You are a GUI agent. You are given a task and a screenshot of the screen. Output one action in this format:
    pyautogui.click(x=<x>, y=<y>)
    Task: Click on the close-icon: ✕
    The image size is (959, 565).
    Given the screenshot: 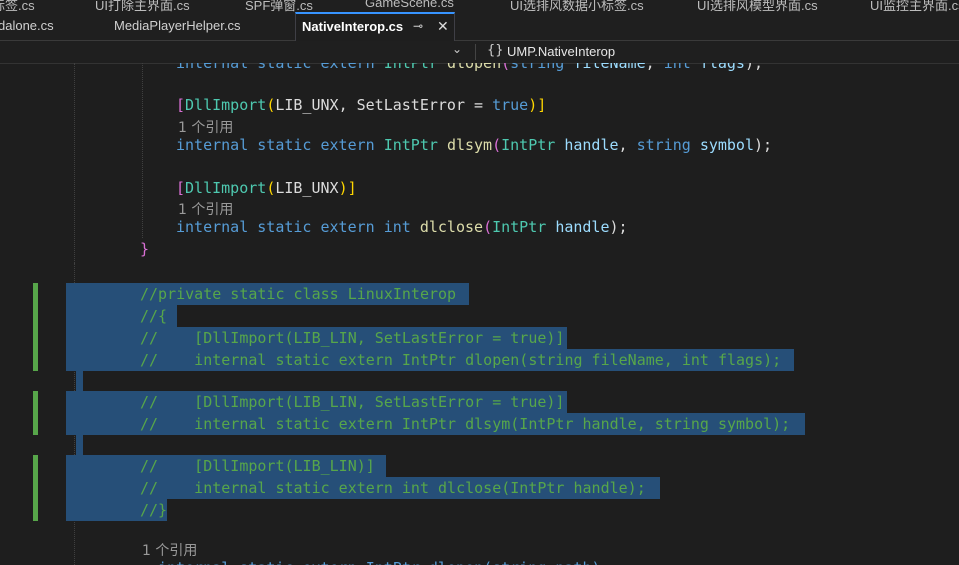 What is the action you would take?
    pyautogui.click(x=443, y=26)
    